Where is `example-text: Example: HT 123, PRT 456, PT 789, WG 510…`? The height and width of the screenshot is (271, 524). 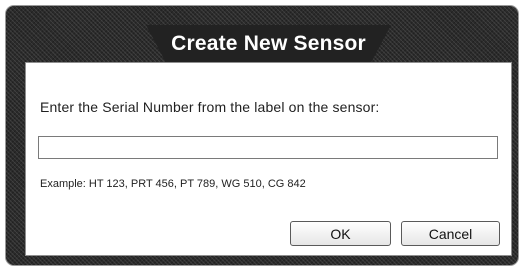 example-text: Example: HT 123, PRT 456, PT 789, WG 510… is located at coordinates (173, 184).